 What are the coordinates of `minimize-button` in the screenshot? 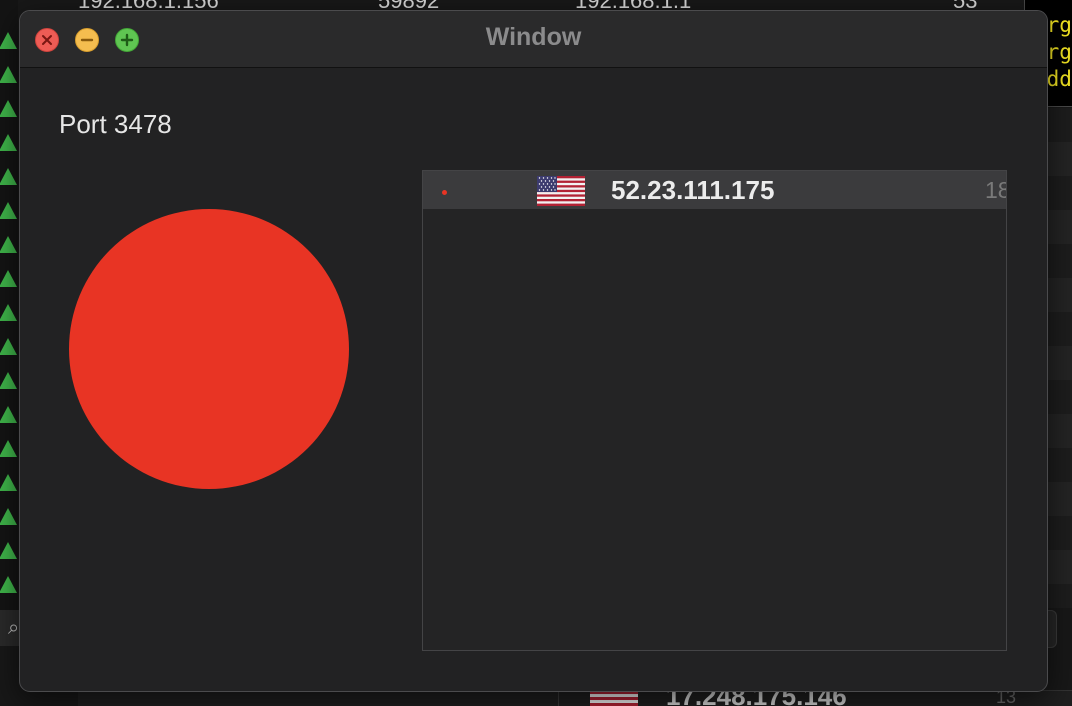 It's located at (87, 40).